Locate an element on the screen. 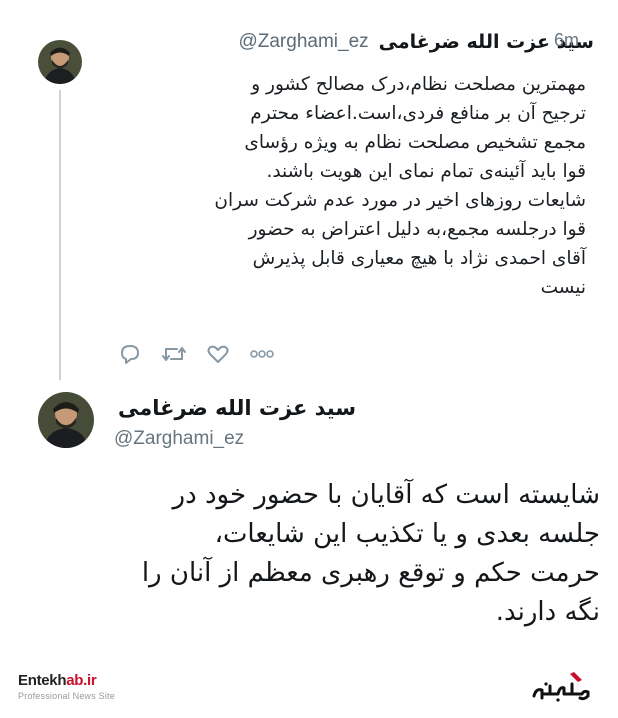 Image resolution: width=618 pixels, height=718 pixels. tweet-text-line: قوا درجلسه مجمع،به دلیل اعتراض به حضور is located at coordinates (417, 229).